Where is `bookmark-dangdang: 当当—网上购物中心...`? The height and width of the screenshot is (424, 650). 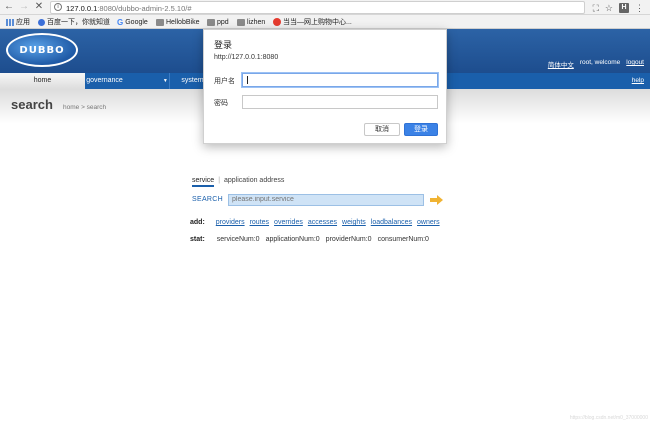 bookmark-dangdang: 当当—网上购物中心... is located at coordinates (312, 22).